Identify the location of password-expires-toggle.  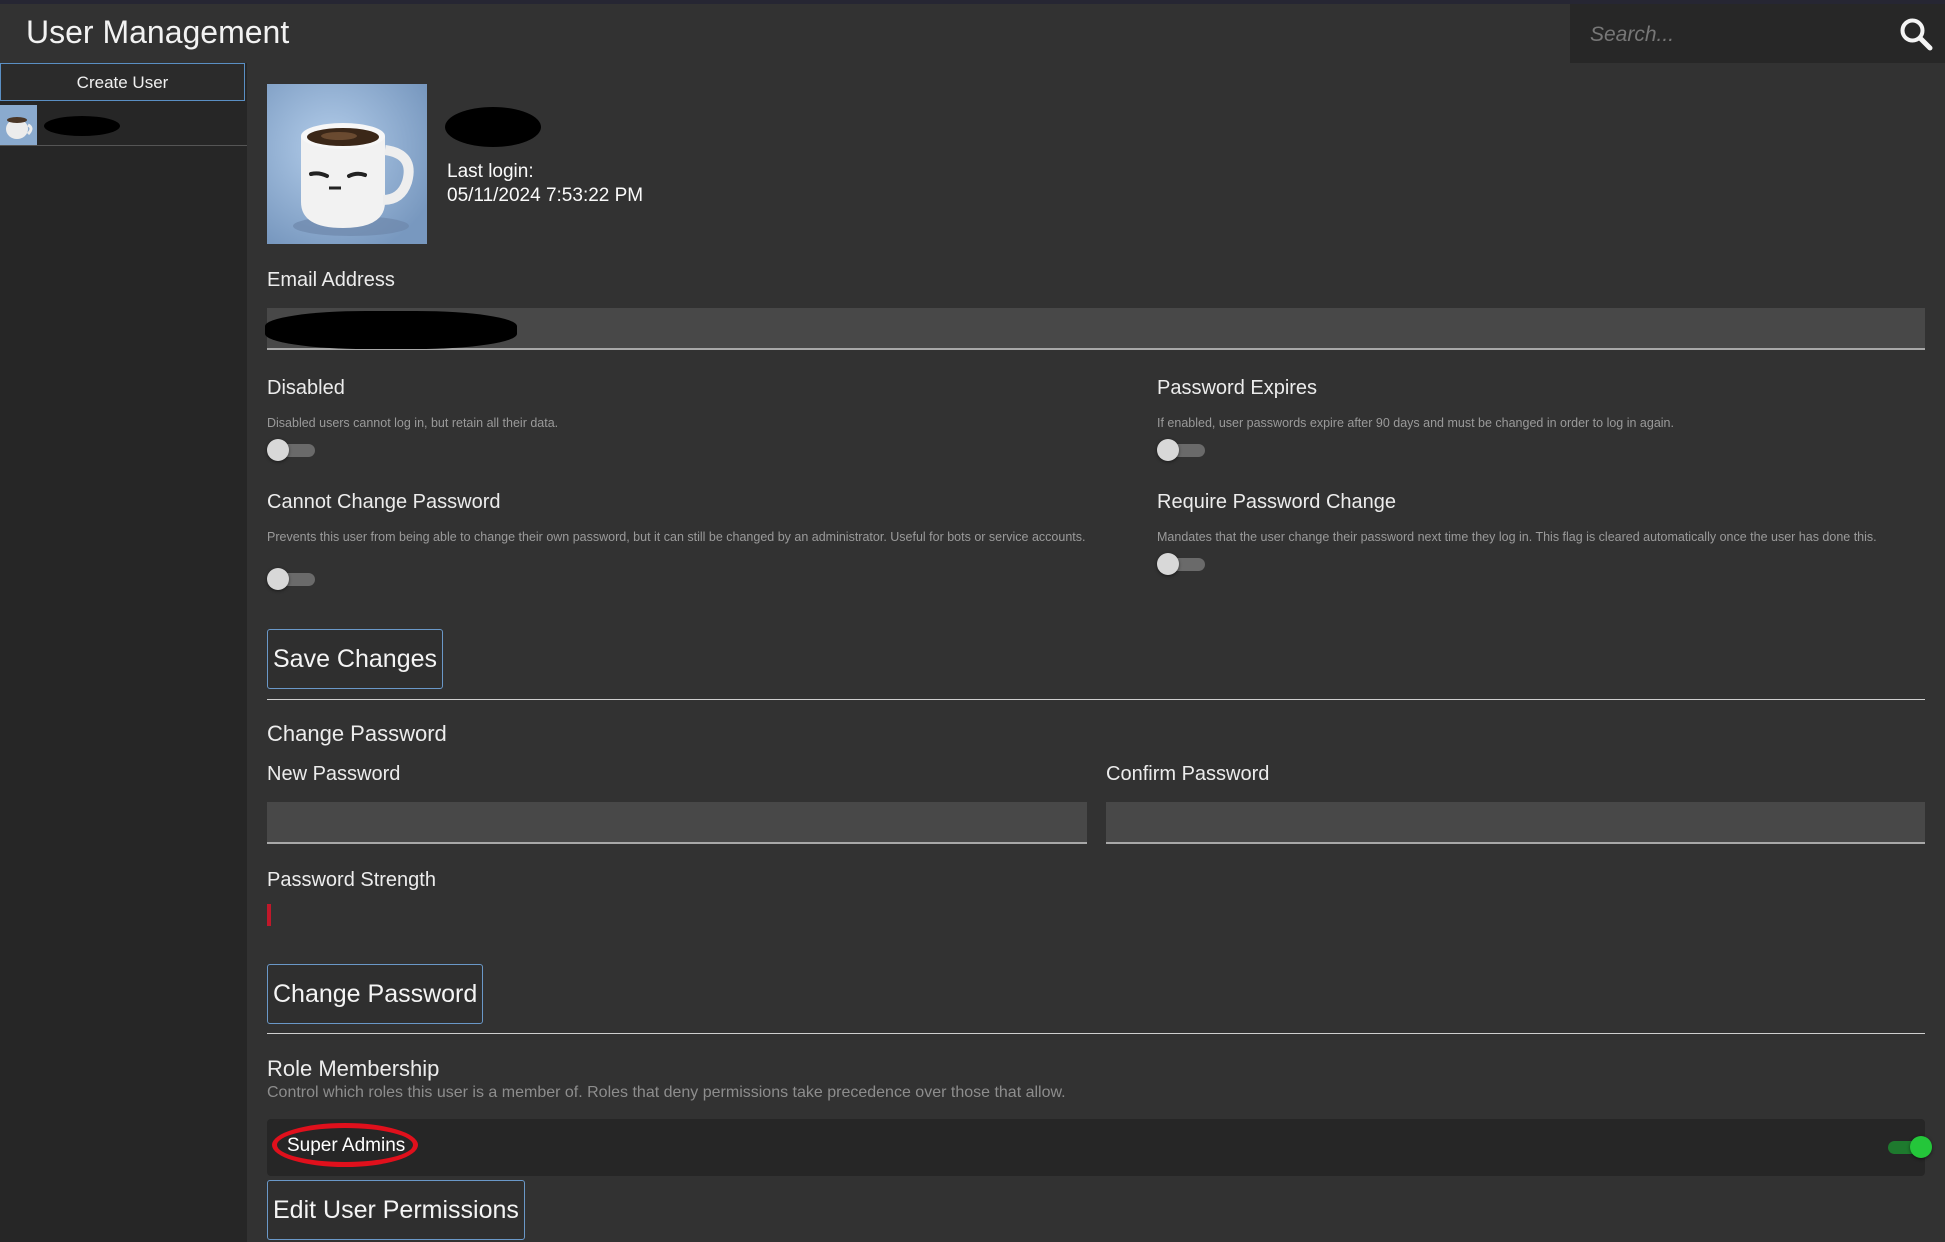
(1181, 450).